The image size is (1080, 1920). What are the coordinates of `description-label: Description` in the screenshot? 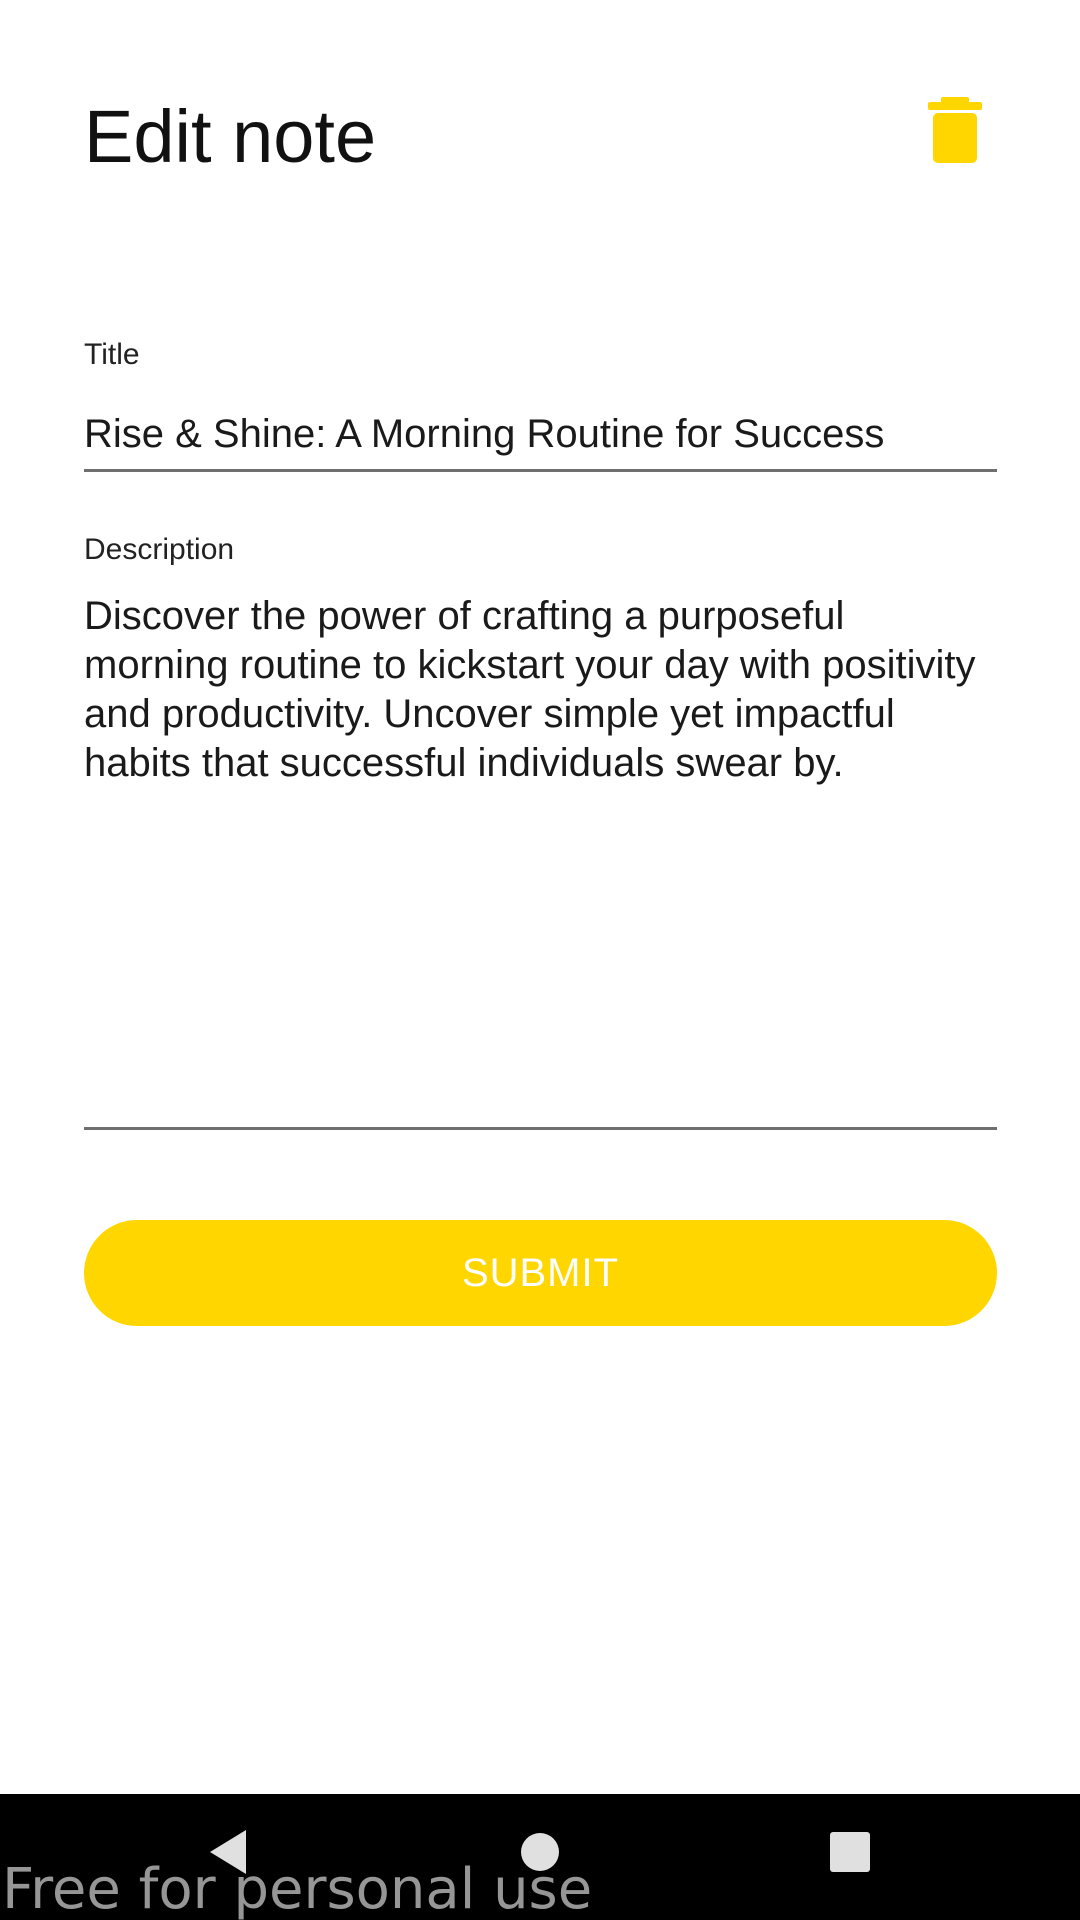 It's located at (159, 549).